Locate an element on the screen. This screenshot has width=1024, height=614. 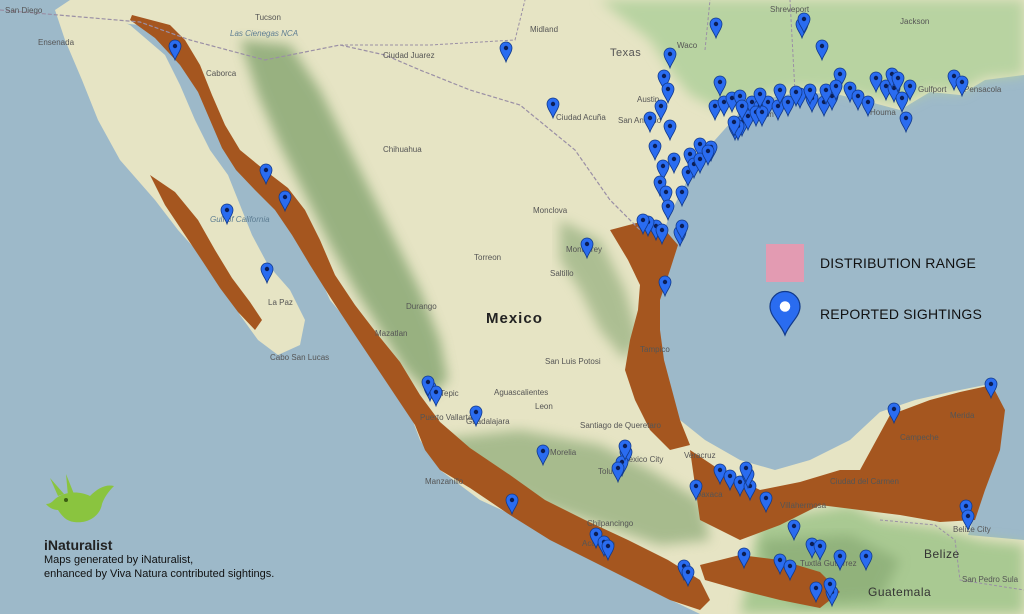
map-legend: DISTRIBUTION RANGE REPORTED SIGHTINGS is located at coordinates (886, 294).